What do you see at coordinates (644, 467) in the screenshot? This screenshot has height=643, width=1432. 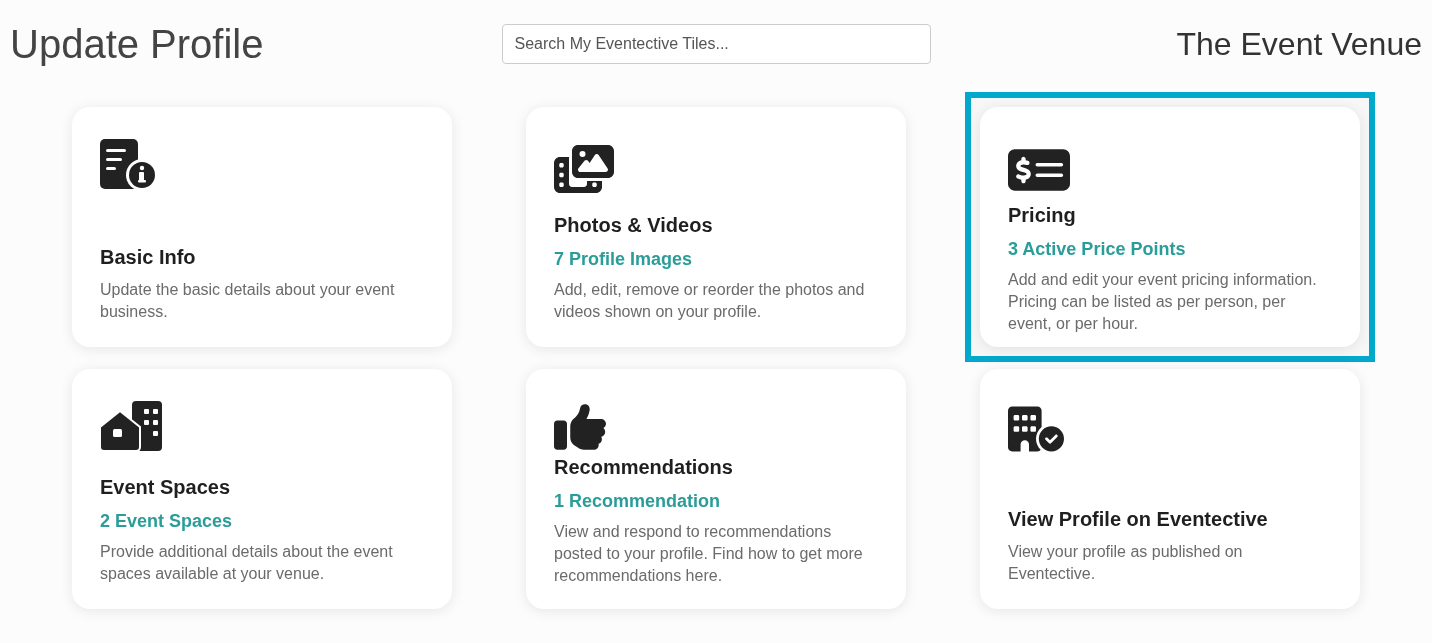 I see `tile-title: Recommendations` at bounding box center [644, 467].